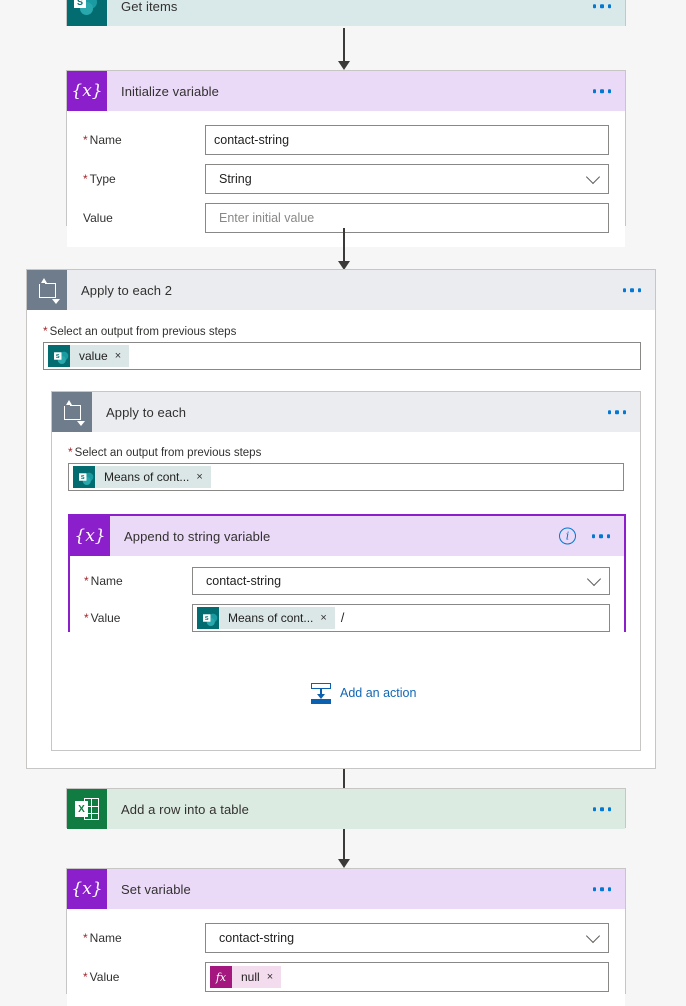 This screenshot has height=1006, width=686. What do you see at coordinates (567, 536) in the screenshot?
I see `info-icon: i` at bounding box center [567, 536].